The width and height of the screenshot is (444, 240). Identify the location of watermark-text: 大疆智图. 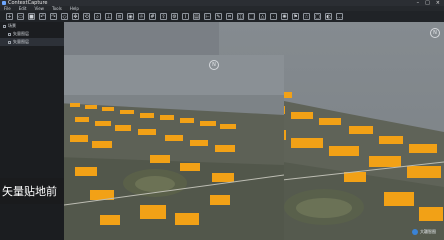
(428, 231).